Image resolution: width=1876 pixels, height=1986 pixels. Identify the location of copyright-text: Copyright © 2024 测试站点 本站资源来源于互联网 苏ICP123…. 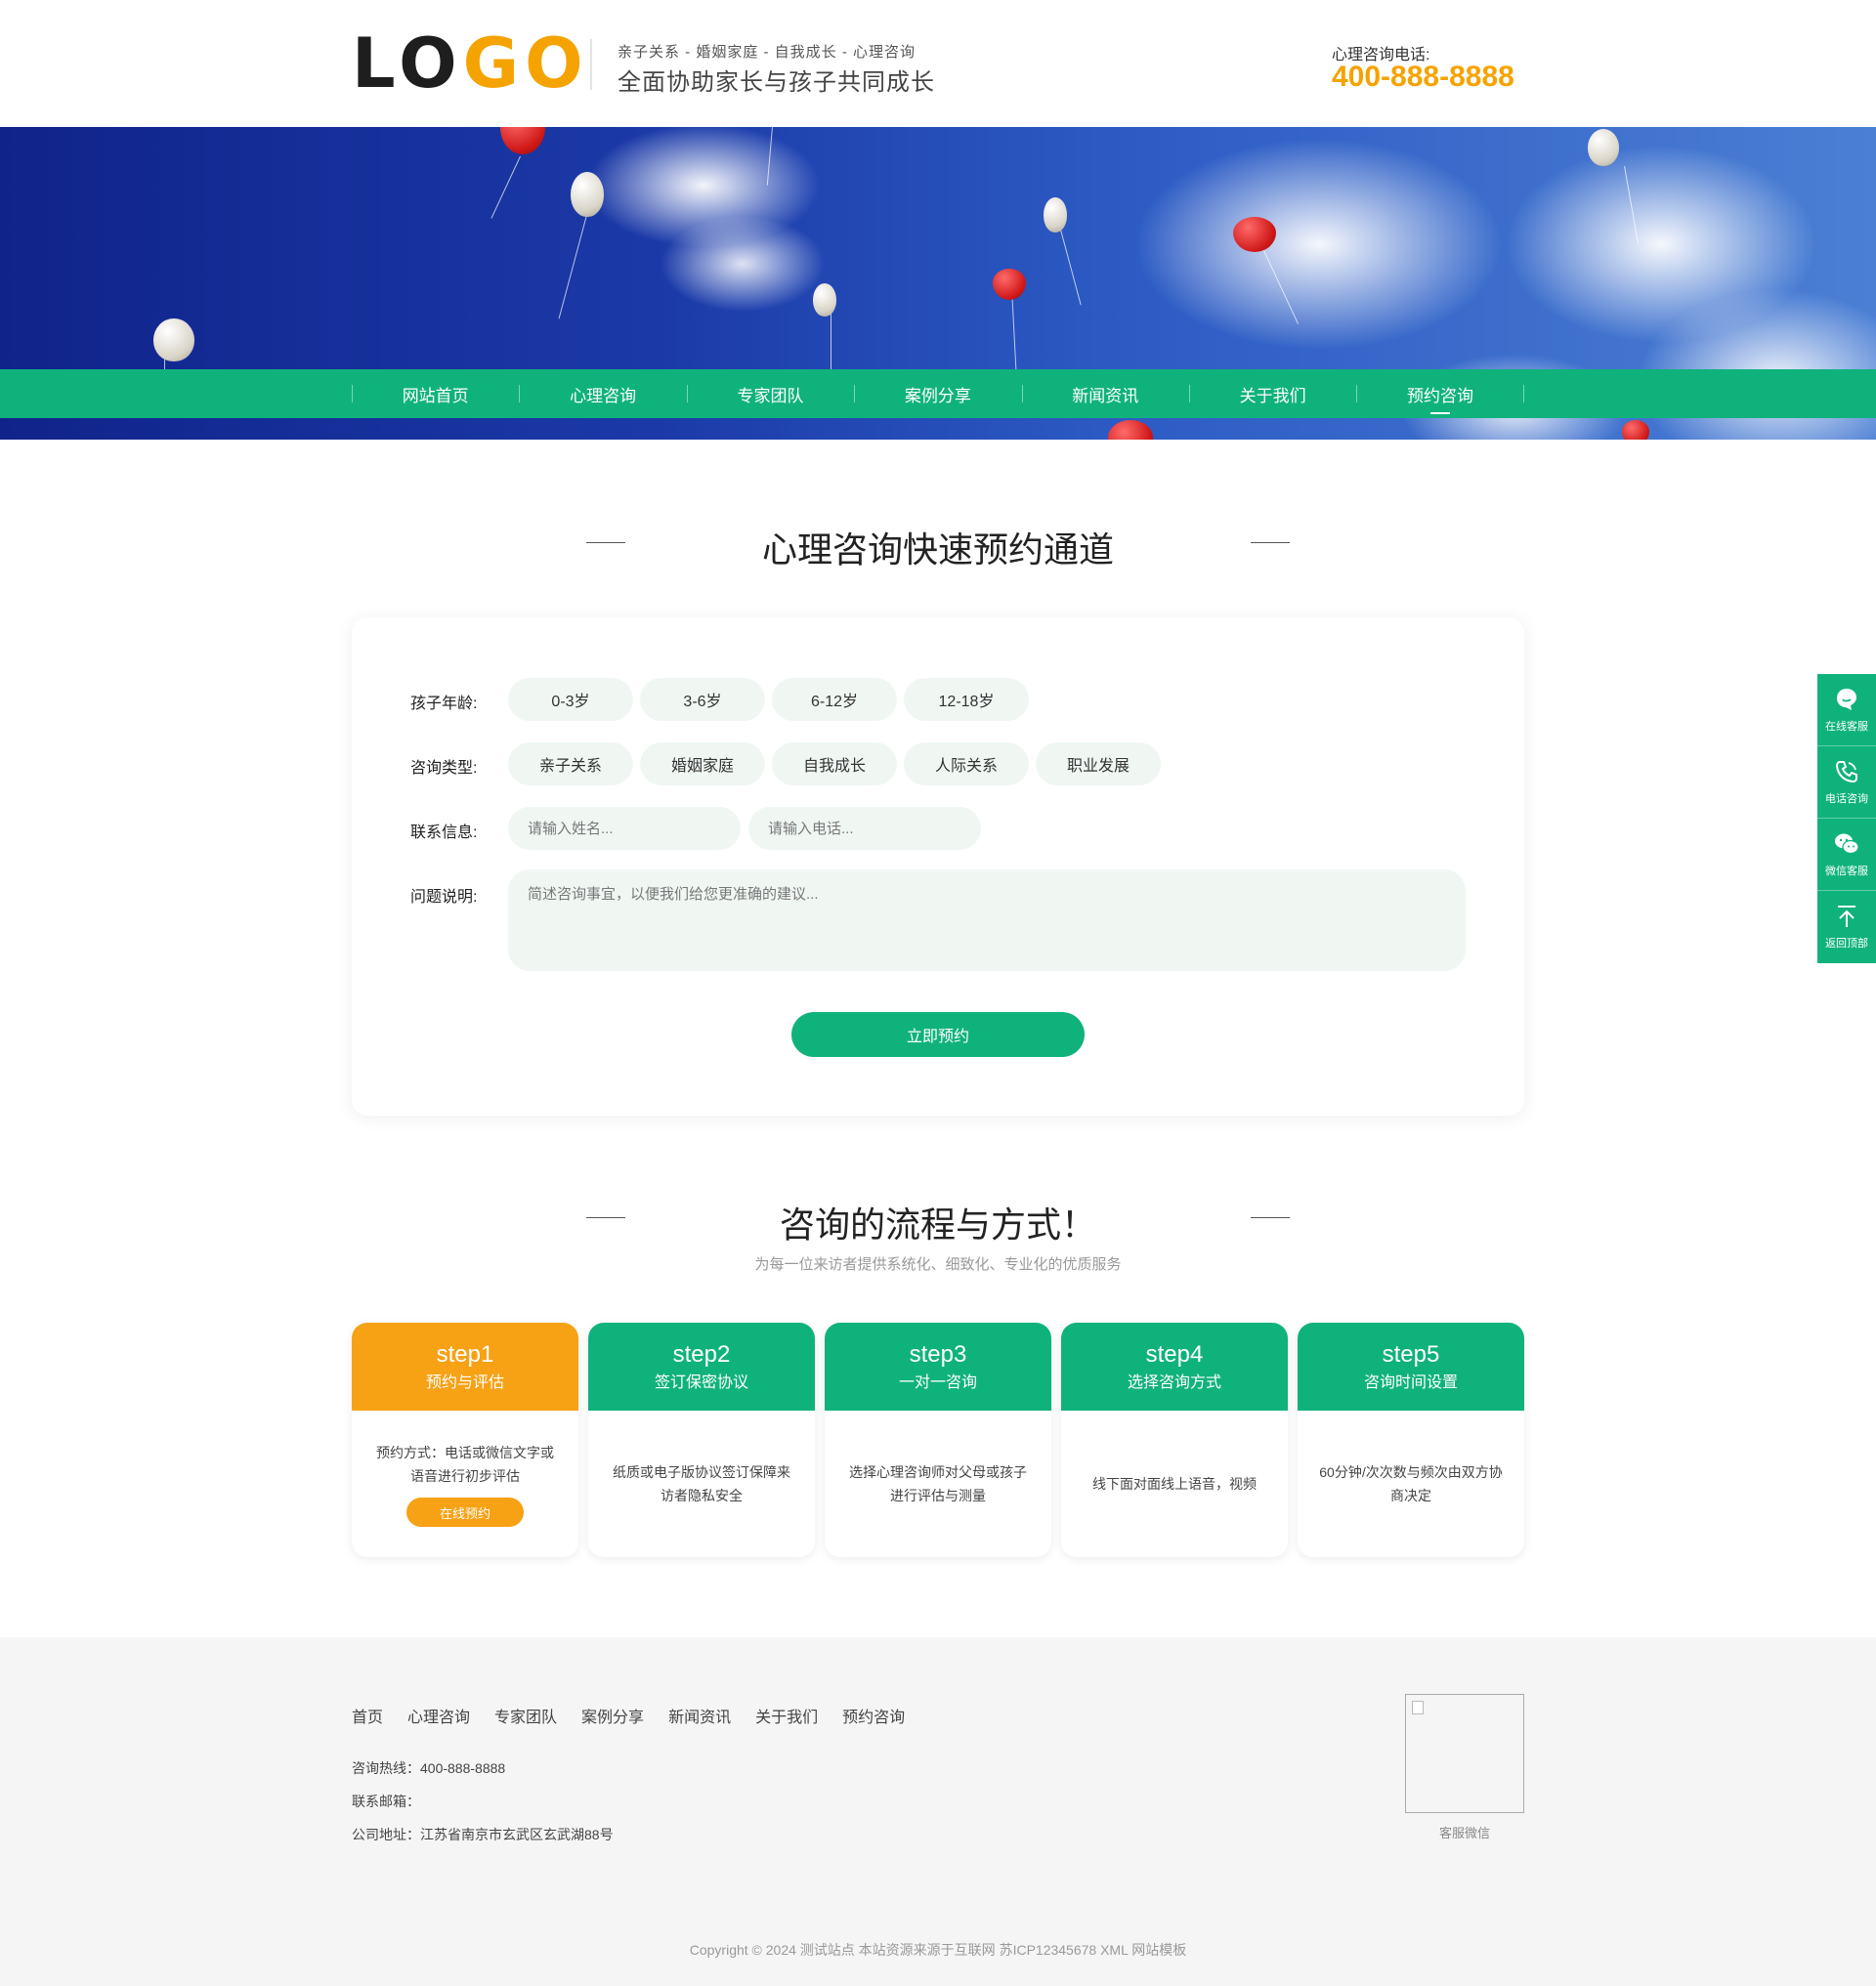
(938, 1950).